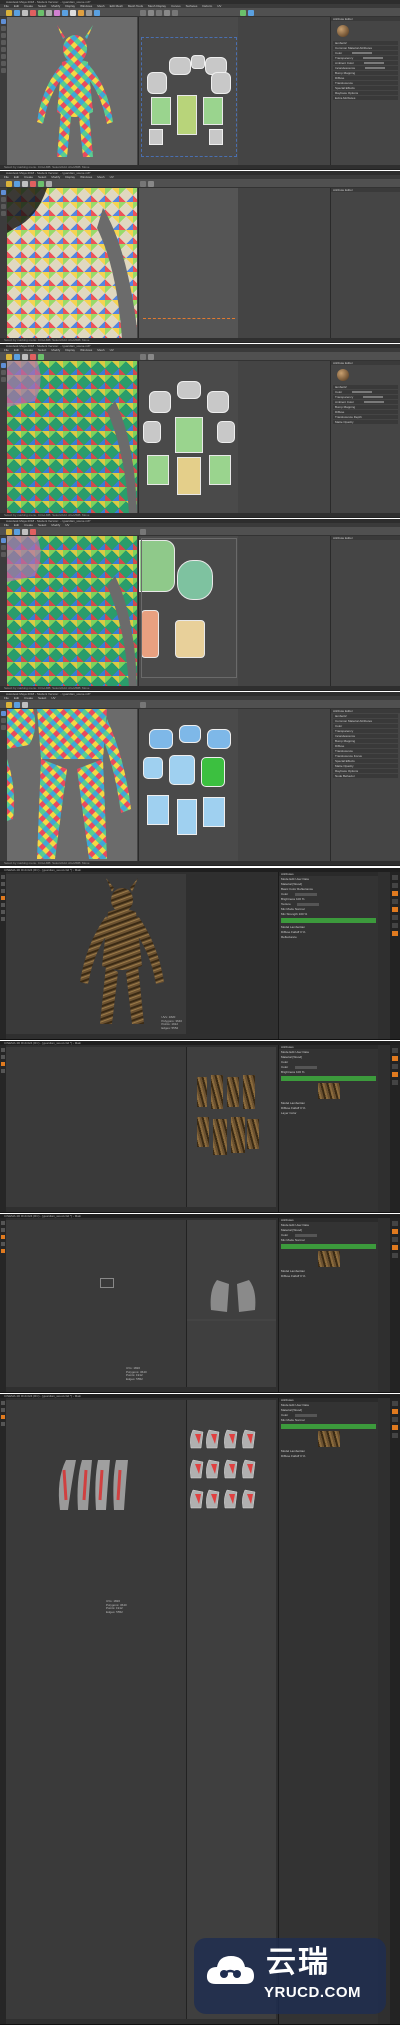 The width and height of the screenshot is (400, 2025). I want to click on attr-row: Common Material Attributes, so click(365, 721).